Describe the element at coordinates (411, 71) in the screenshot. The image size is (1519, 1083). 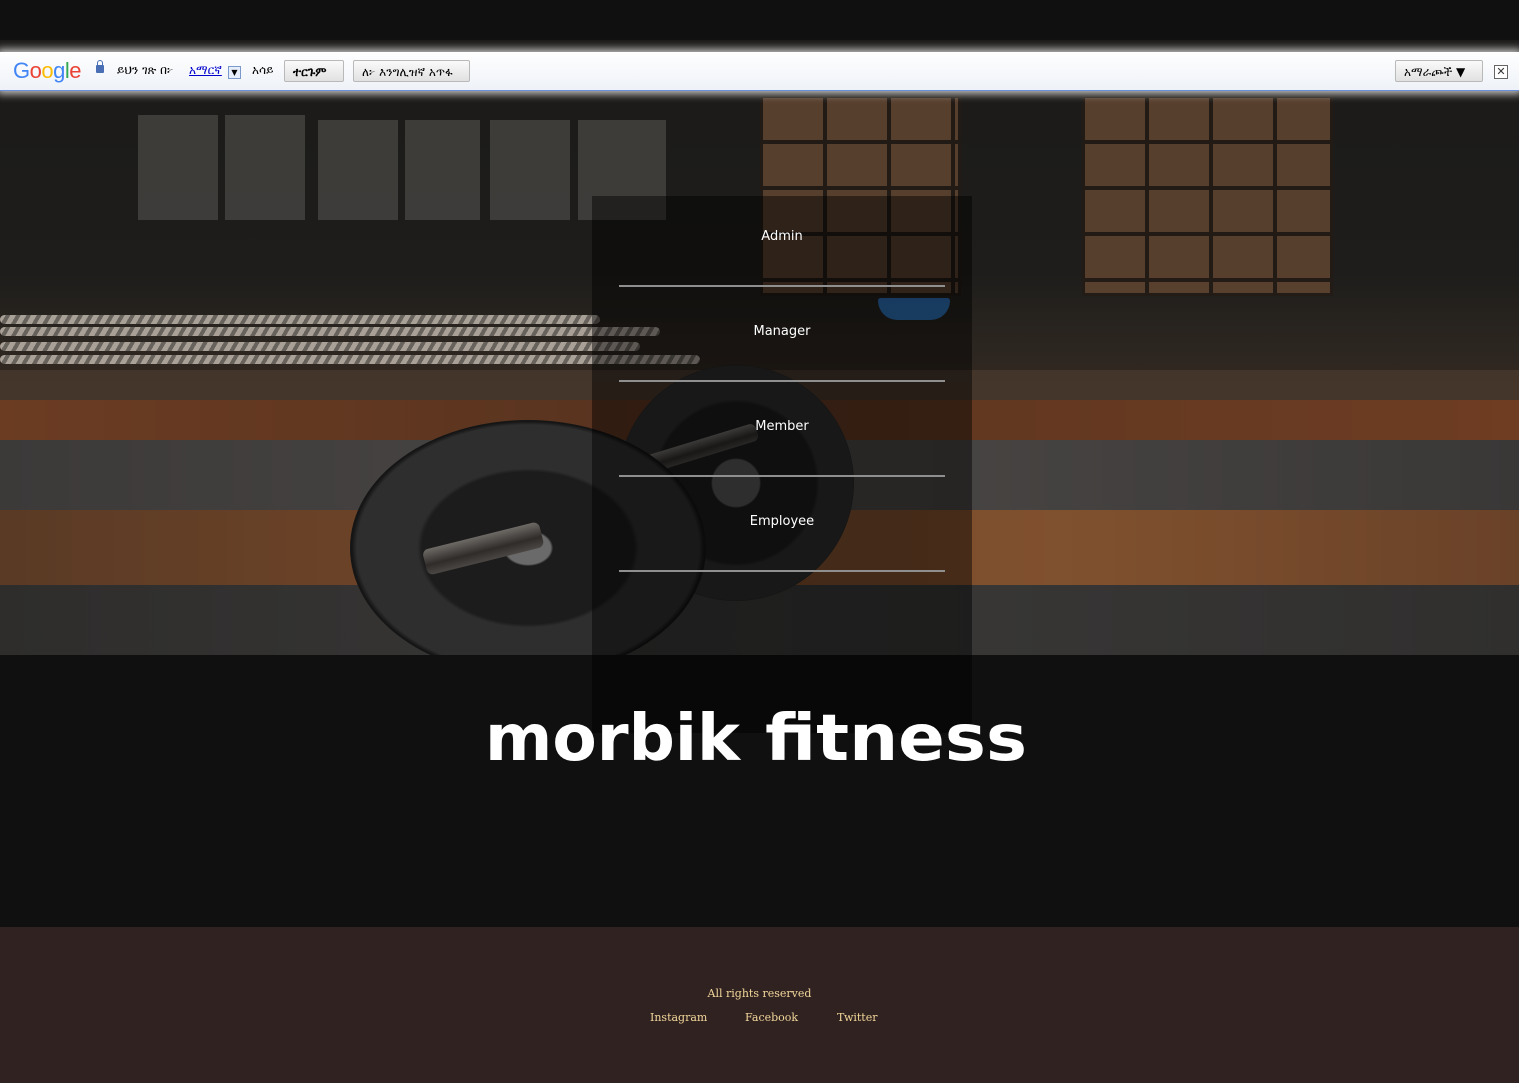
I see `turn-off-button: ለ፦ እንግሊዝኛ አጥፋ` at that location.